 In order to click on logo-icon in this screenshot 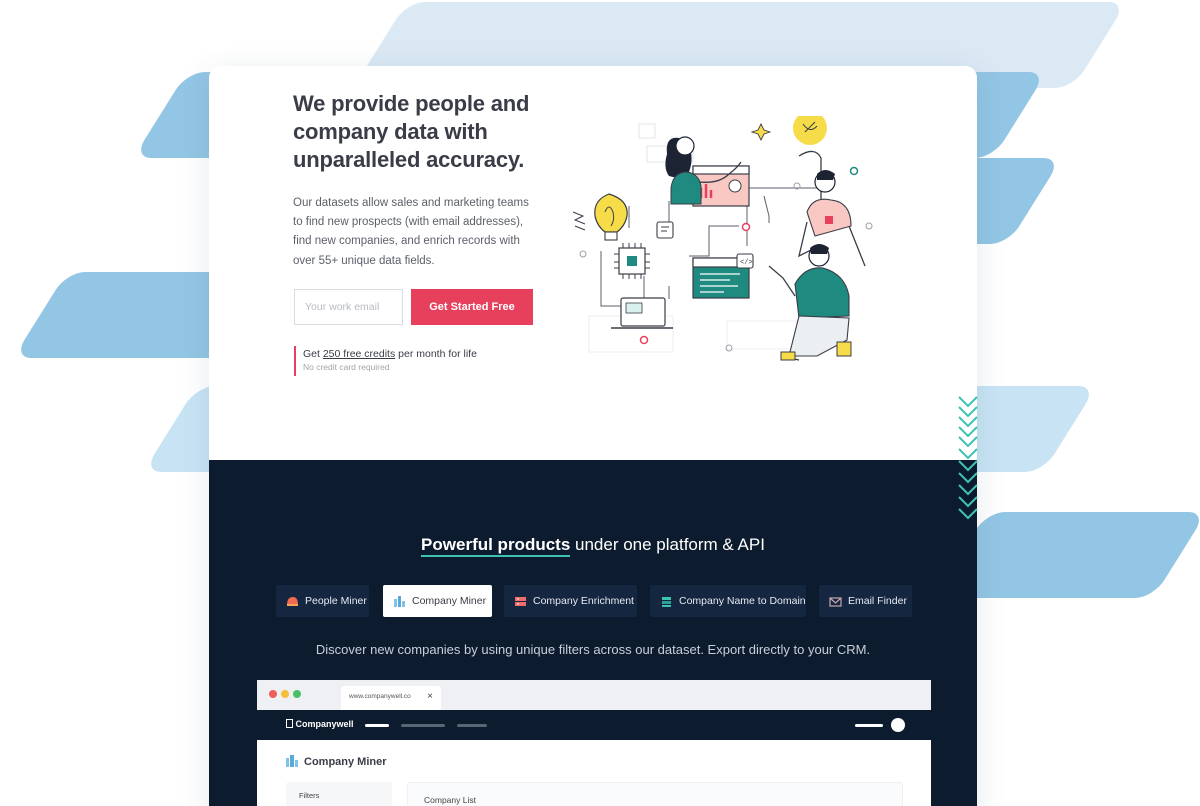, I will do `click(289, 723)`.